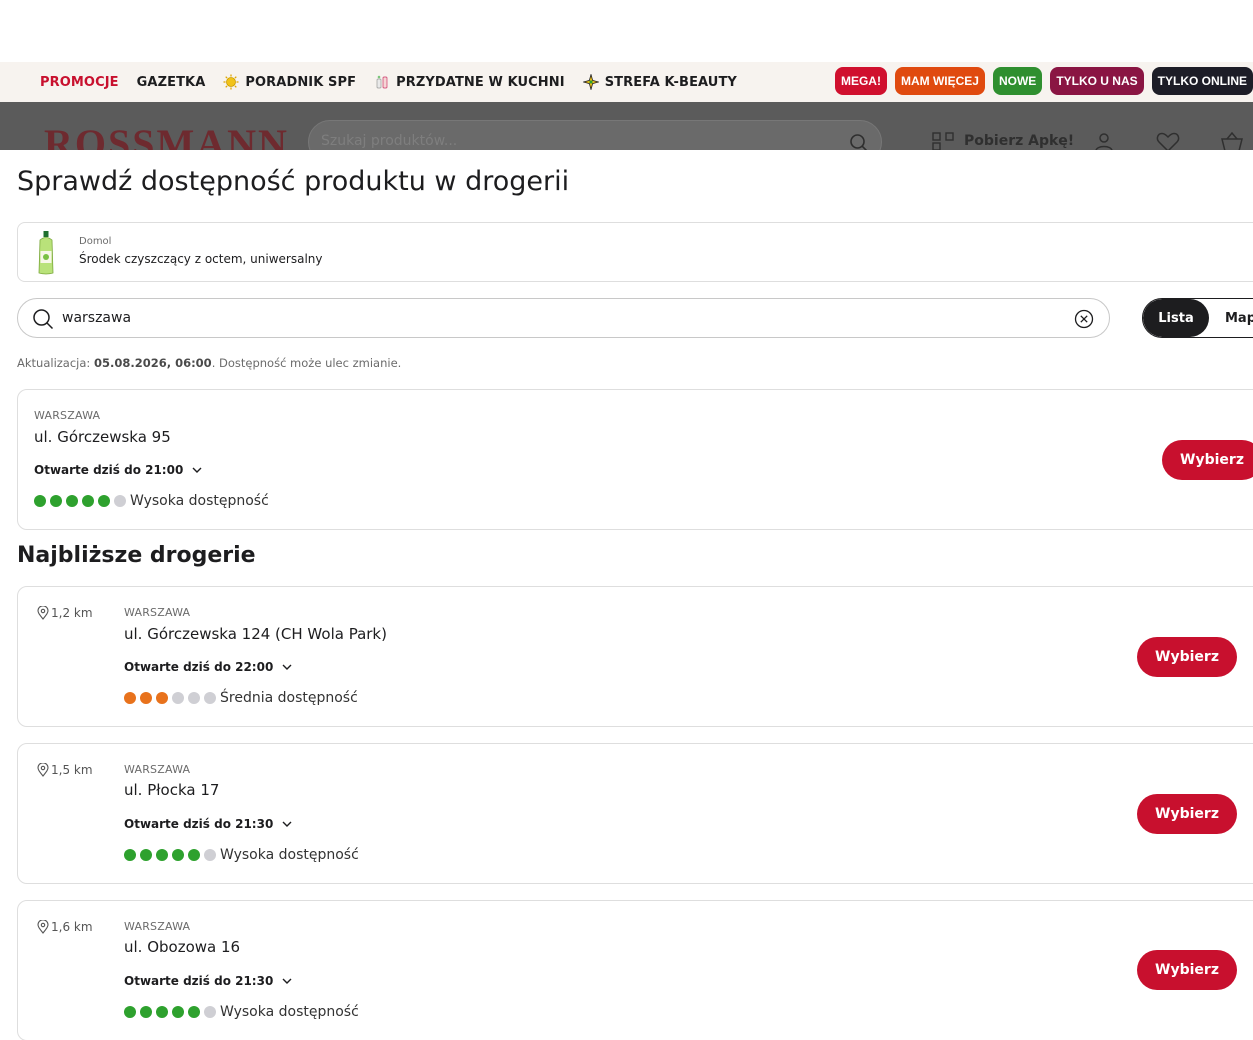 The height and width of the screenshot is (1040, 1253). I want to click on store-distance-value: 1,2 km, so click(72, 613).